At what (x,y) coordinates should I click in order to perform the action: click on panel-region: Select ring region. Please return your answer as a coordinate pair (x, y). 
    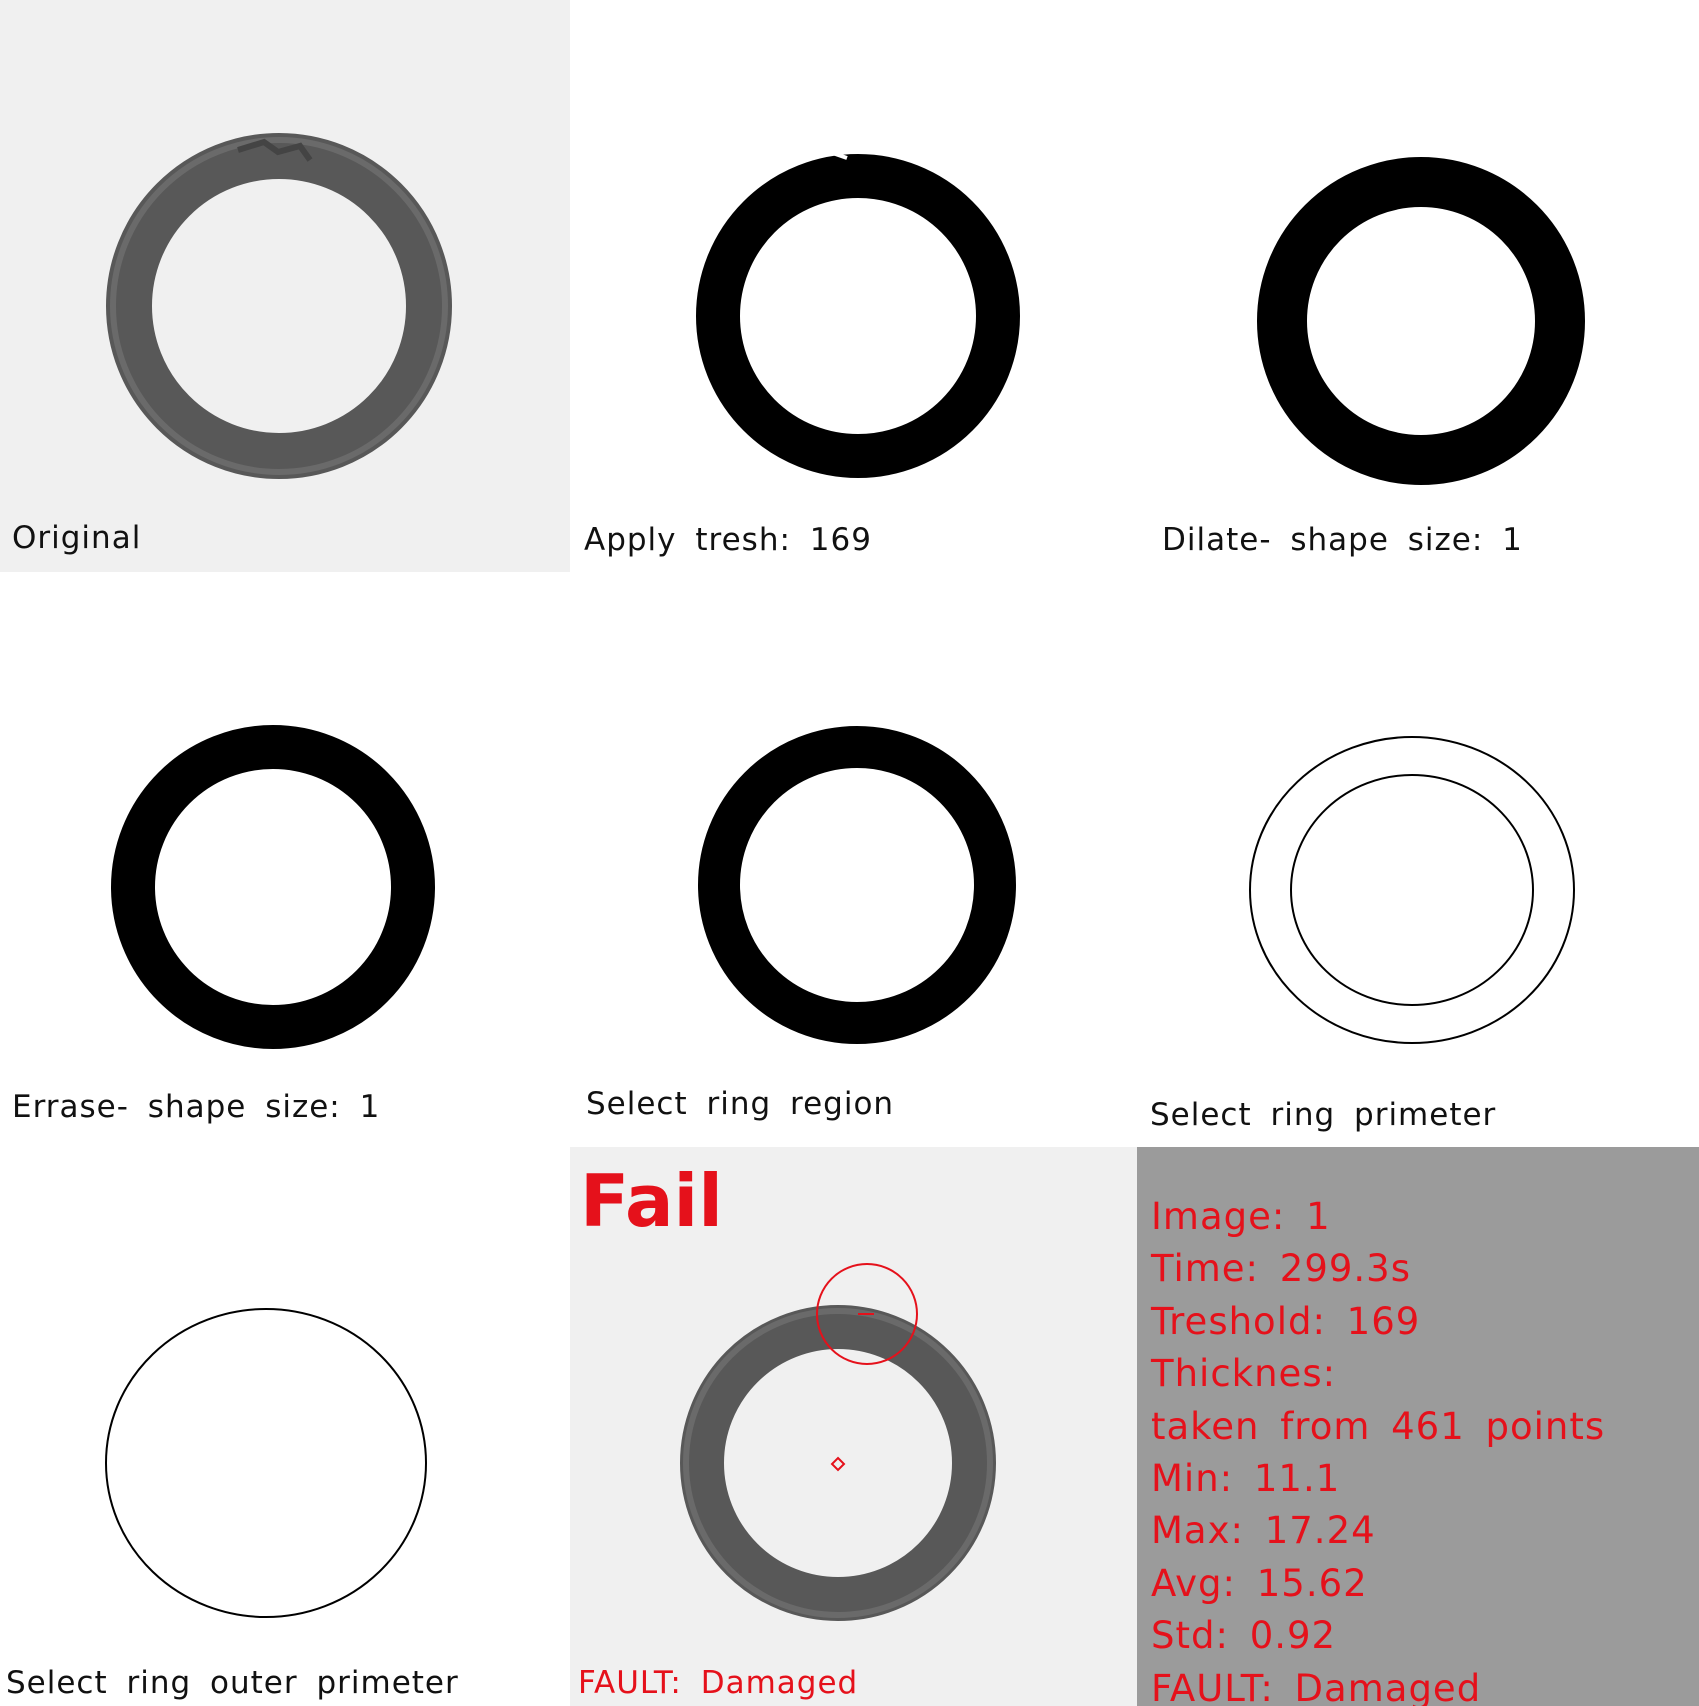
    Looking at the image, I should click on (854, 857).